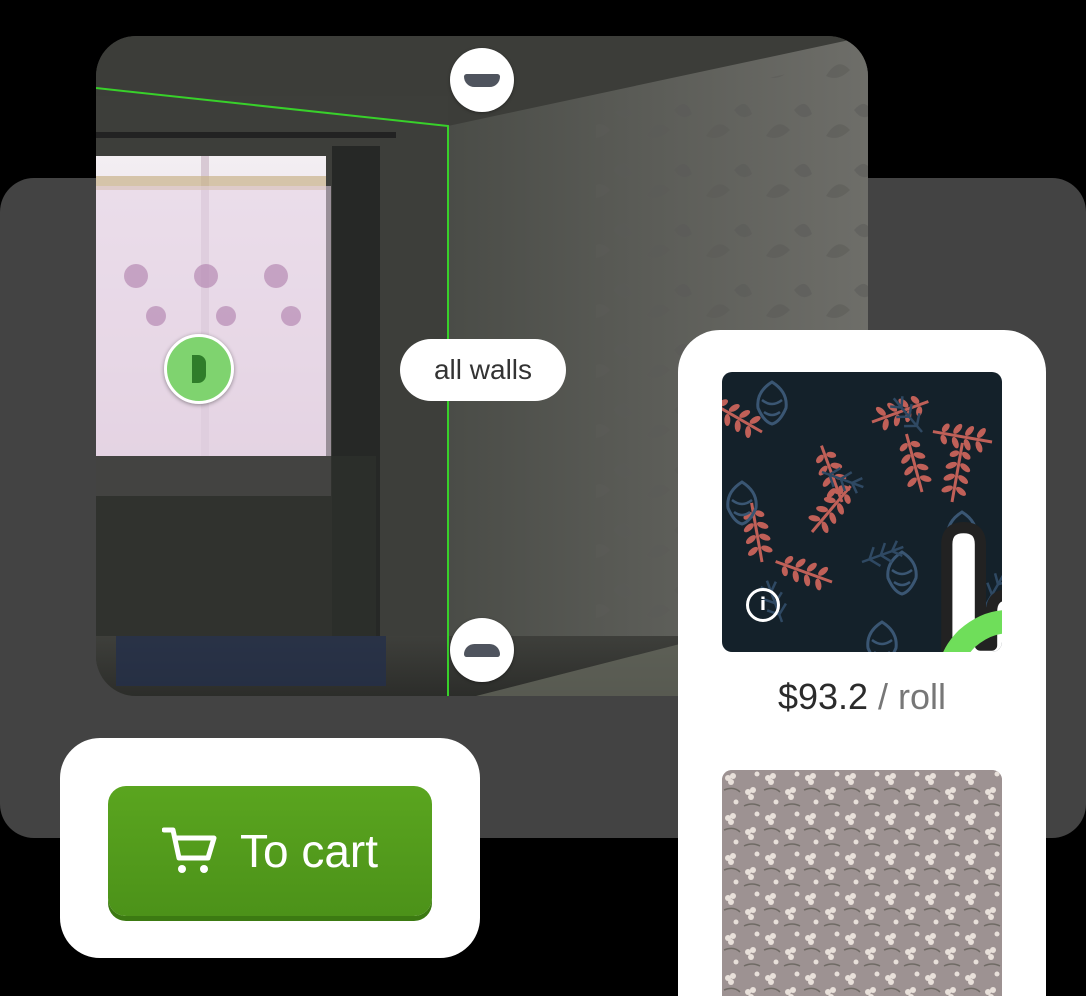 The height and width of the screenshot is (996, 1086). I want to click on door-icon, so click(199, 369).